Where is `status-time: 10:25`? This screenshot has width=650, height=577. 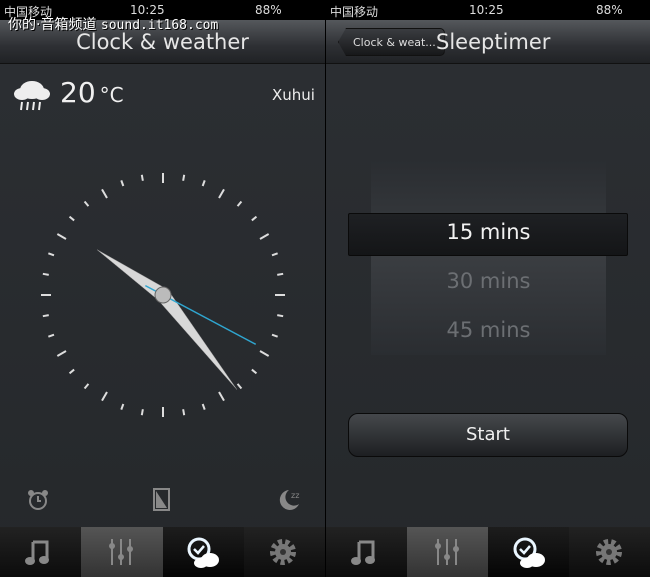 status-time: 10:25 is located at coordinates (486, 10).